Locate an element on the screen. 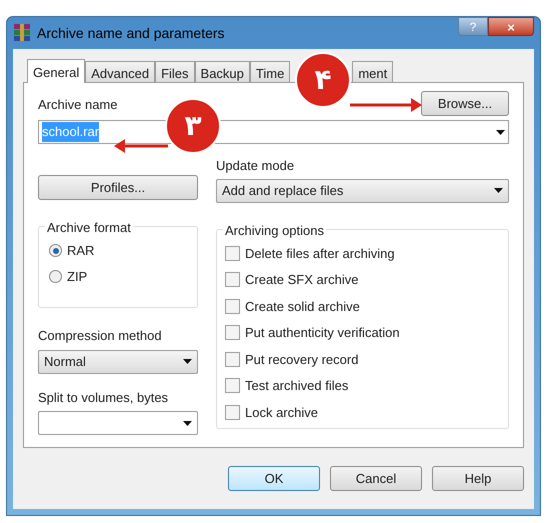 The image size is (547, 523). field-label: Split to volumes, bytes is located at coordinates (104, 397).